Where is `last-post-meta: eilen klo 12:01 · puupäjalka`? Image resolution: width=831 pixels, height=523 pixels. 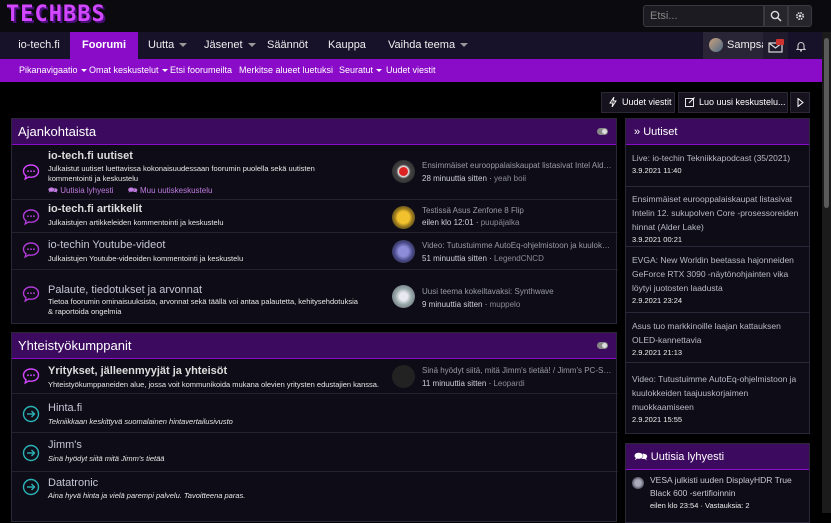
last-post-meta: eilen klo 12:01 · puupäjalka is located at coordinates (471, 222).